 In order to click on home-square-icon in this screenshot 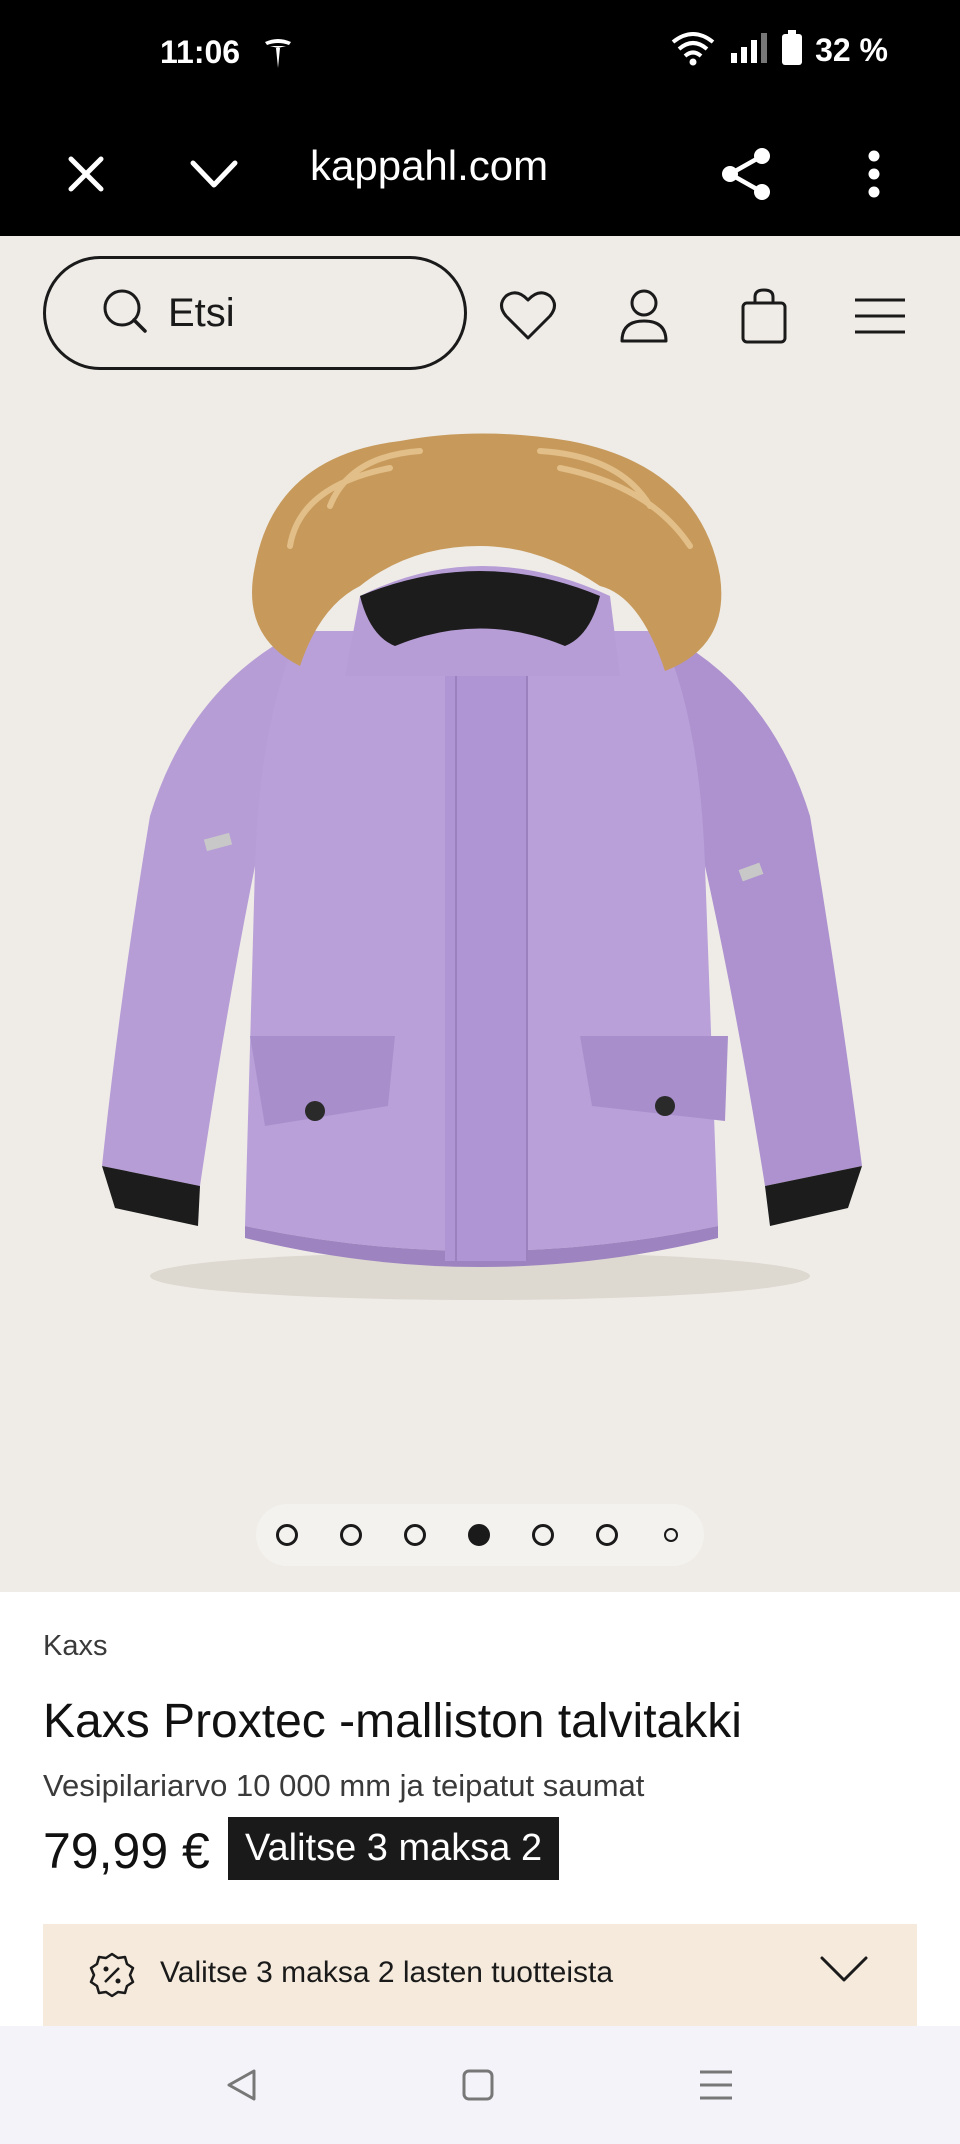, I will do `click(478, 2085)`.